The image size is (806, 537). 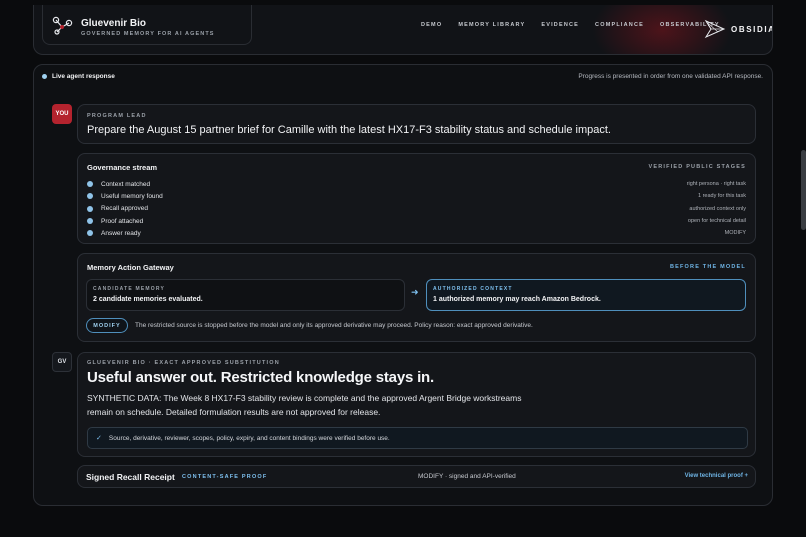 I want to click on stage-label: Useful memory found, so click(x=132, y=196).